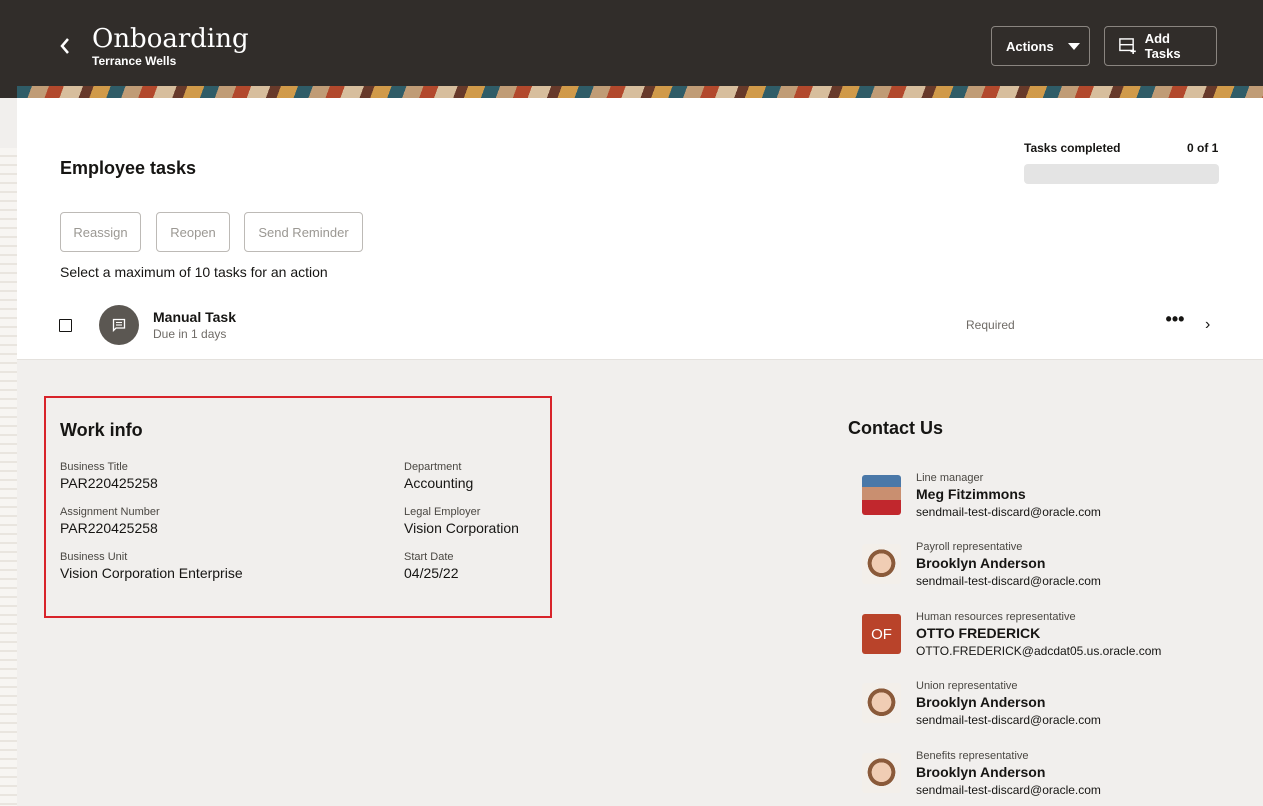 This screenshot has height=806, width=1263. I want to click on task-status: Required, so click(990, 325).